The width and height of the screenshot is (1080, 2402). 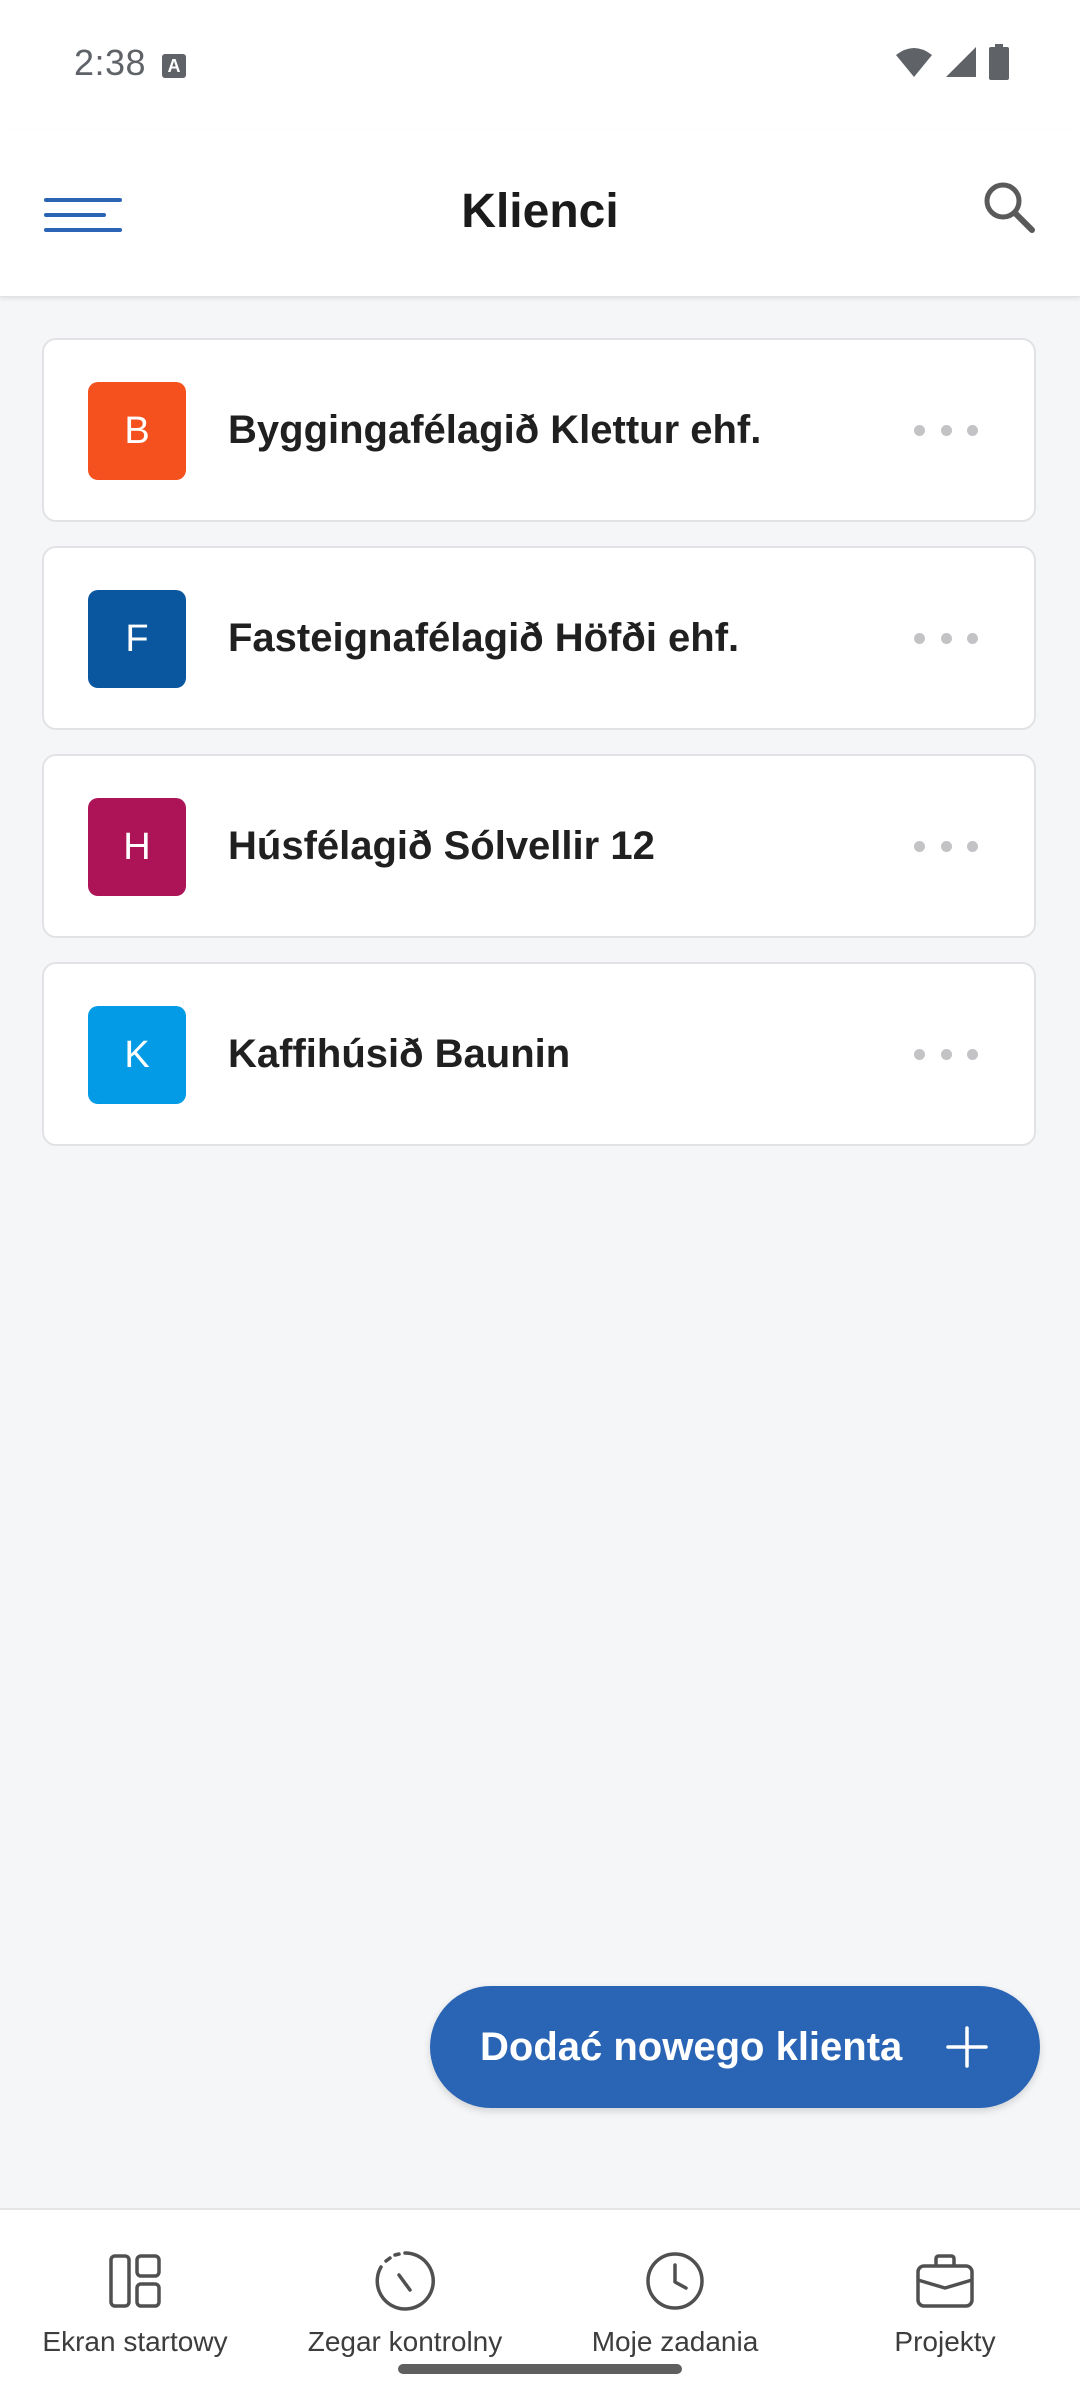 I want to click on status-icons, so click(x=952, y=62).